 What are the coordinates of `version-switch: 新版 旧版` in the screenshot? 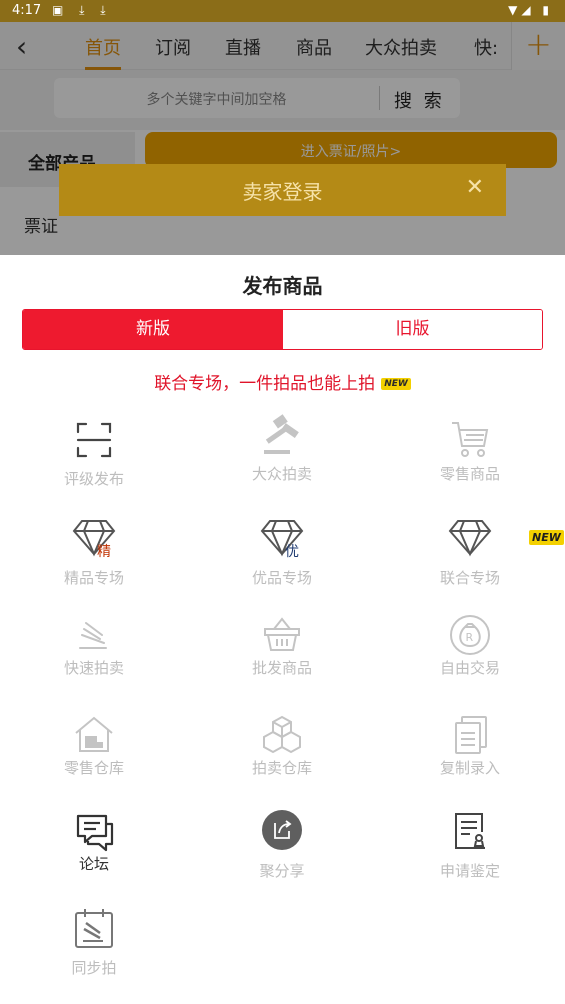 It's located at (282, 329).